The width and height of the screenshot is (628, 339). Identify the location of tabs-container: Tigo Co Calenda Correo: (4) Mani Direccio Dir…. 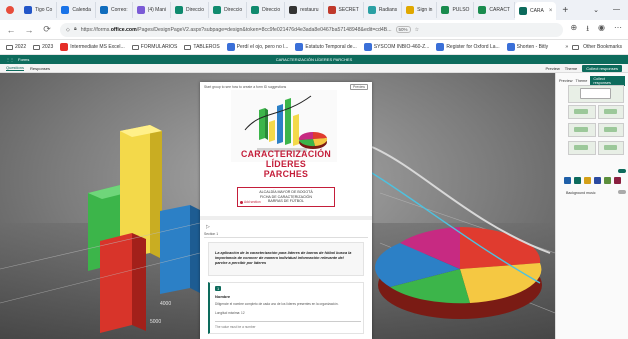
(288, 10).